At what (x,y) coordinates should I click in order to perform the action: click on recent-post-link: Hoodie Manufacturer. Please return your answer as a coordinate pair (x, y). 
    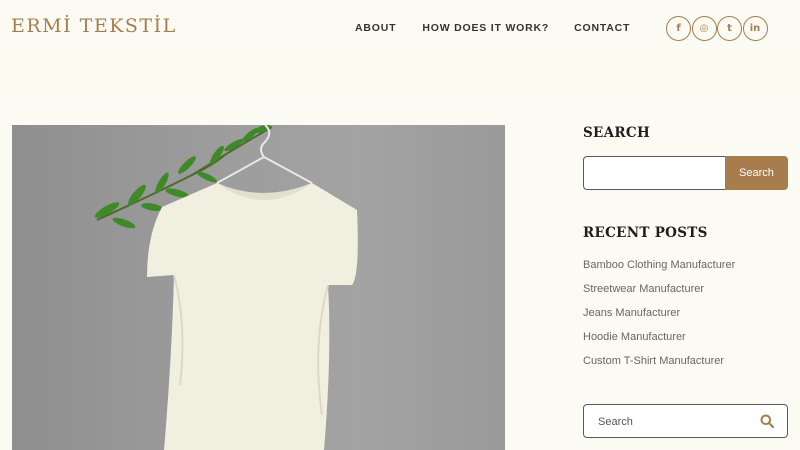
    Looking at the image, I should click on (659, 343).